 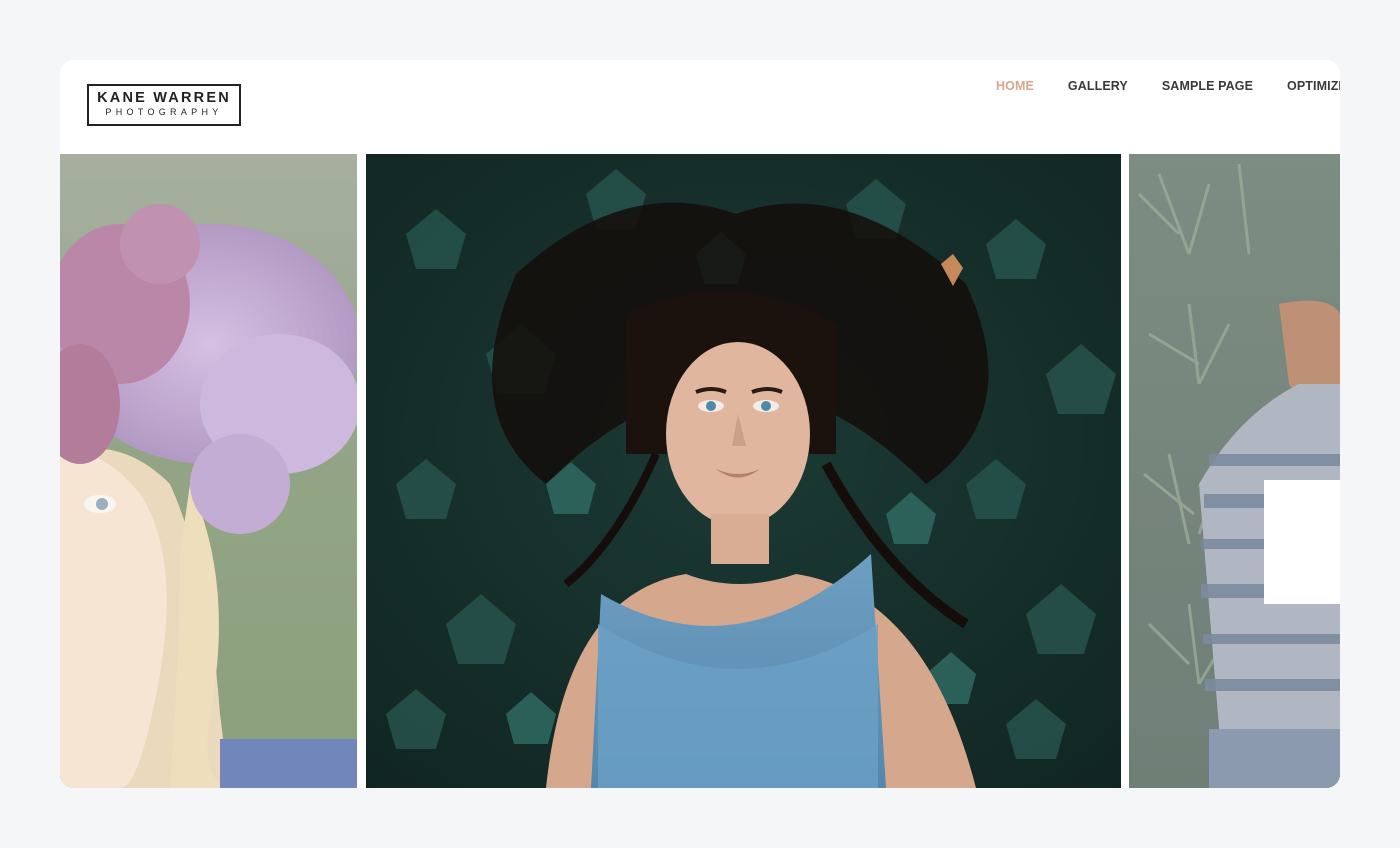 I want to click on nav-item-sample-page: SAMPLE PAGE, so click(x=1207, y=86).